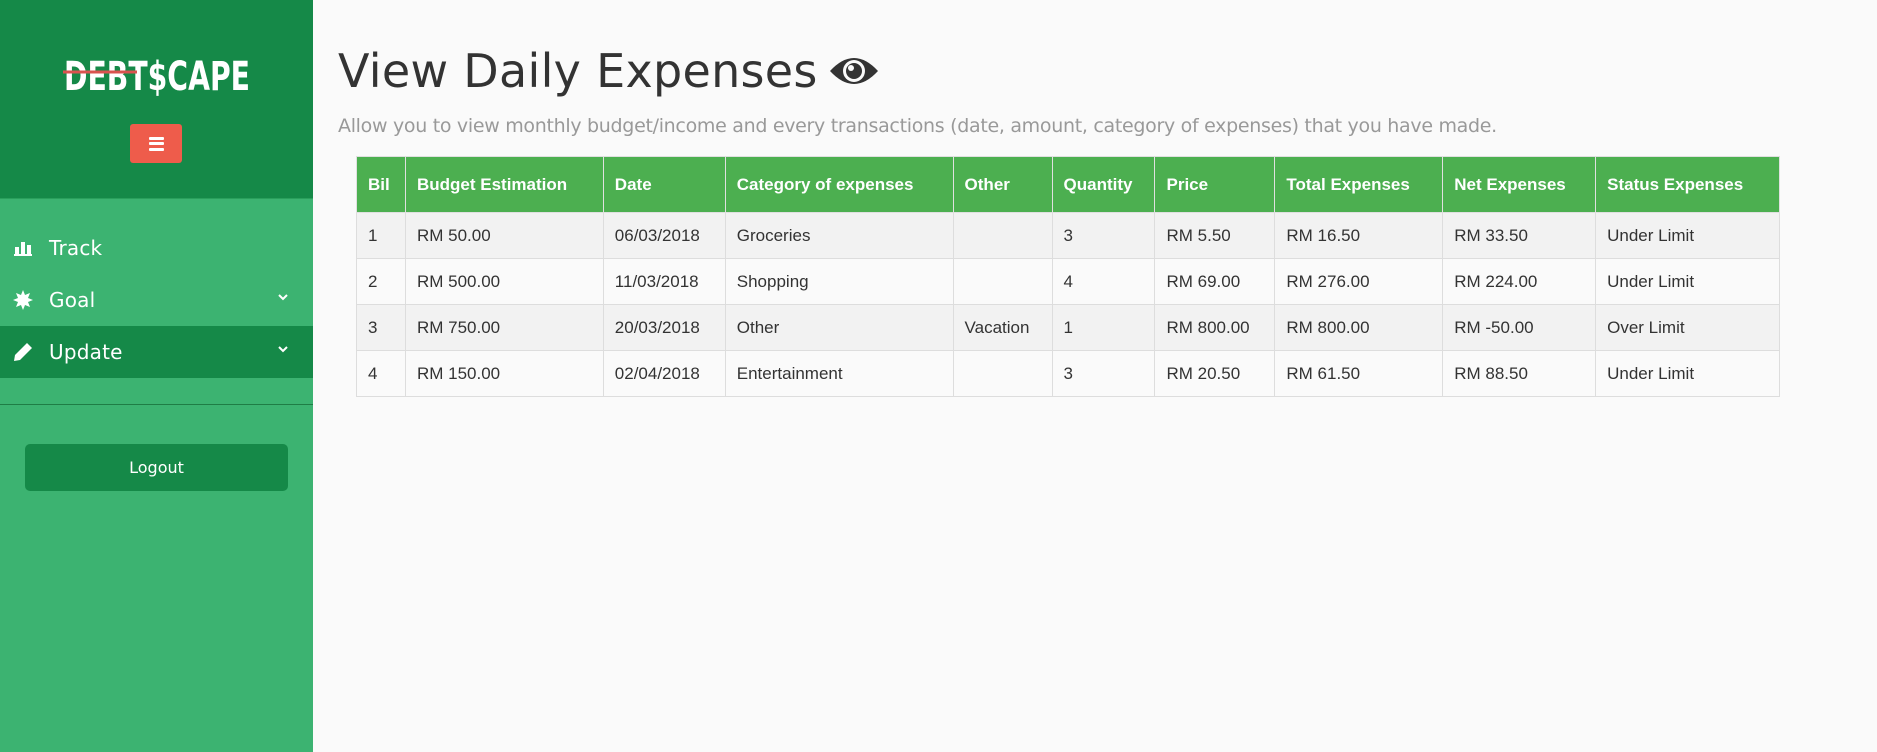 Image resolution: width=1877 pixels, height=752 pixels. Describe the element at coordinates (1359, 281) in the screenshot. I see `cell-total: RM 276.00` at that location.